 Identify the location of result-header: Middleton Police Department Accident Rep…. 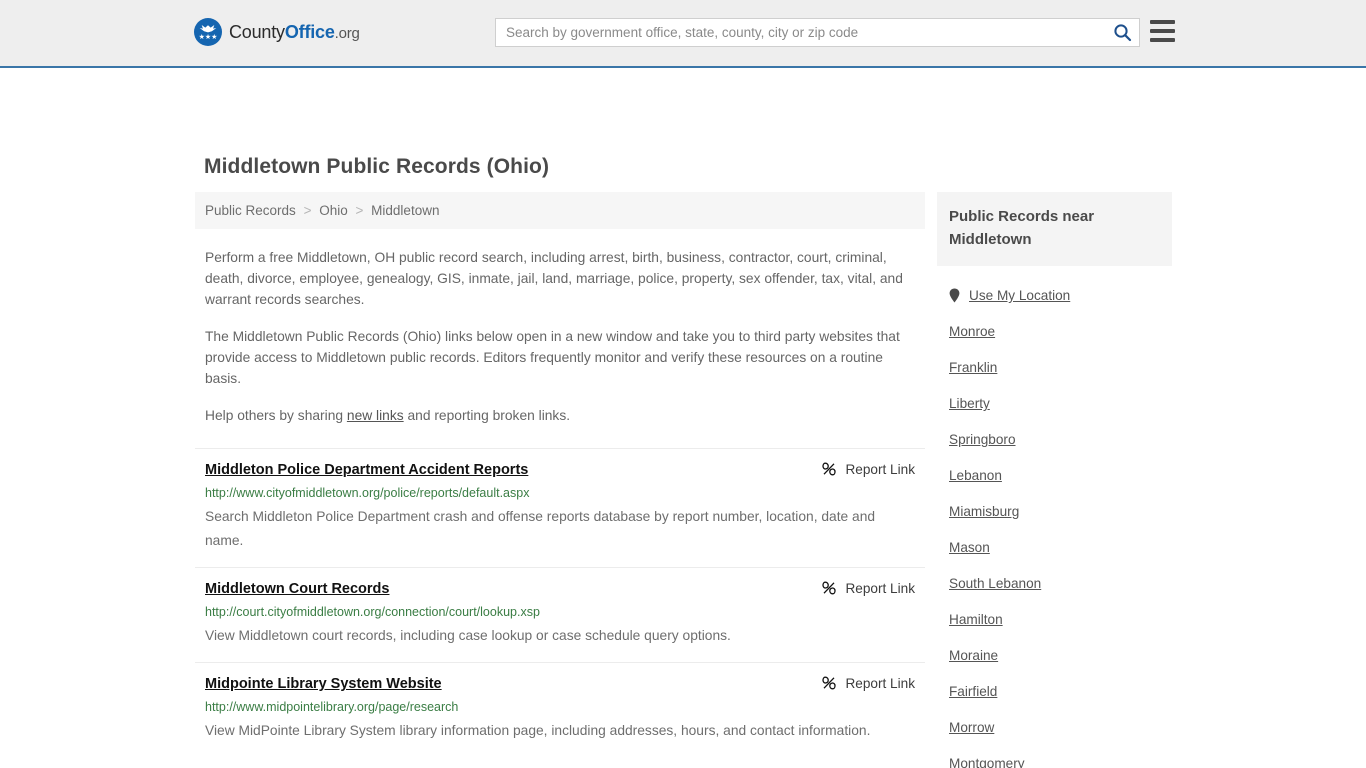
(560, 470).